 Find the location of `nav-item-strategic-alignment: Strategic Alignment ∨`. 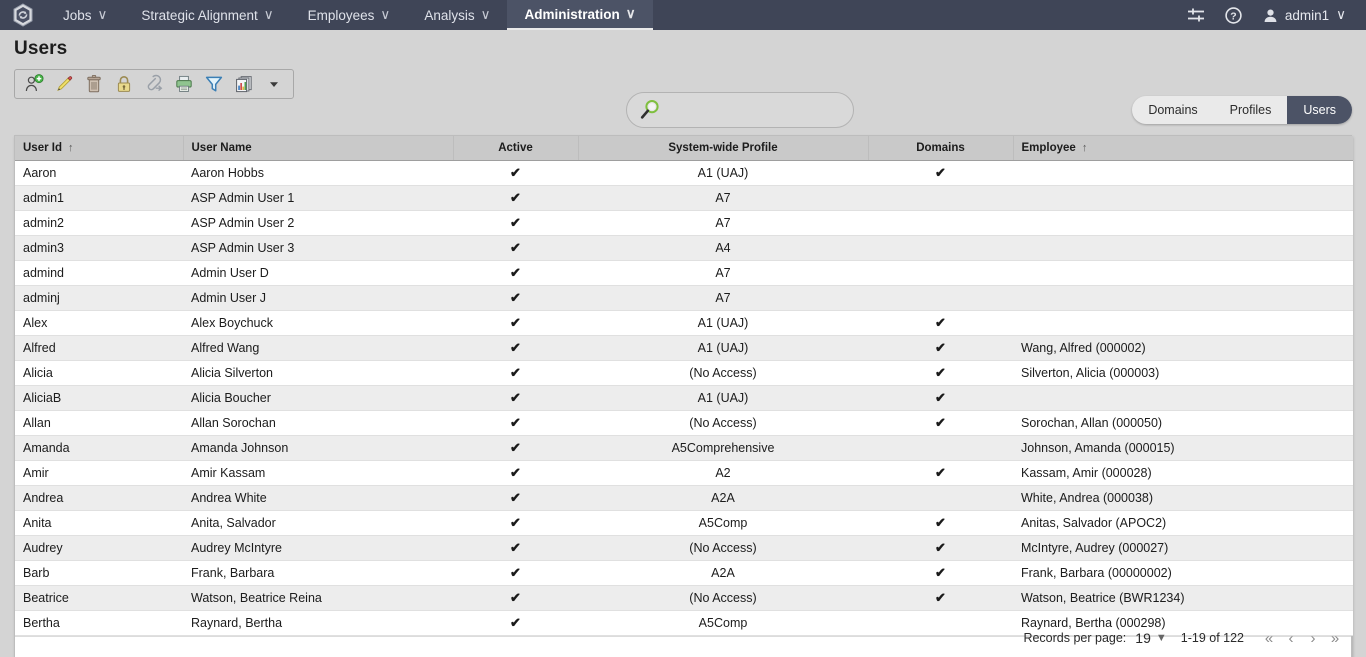

nav-item-strategic-alignment: Strategic Alignment ∨ is located at coordinates (207, 15).